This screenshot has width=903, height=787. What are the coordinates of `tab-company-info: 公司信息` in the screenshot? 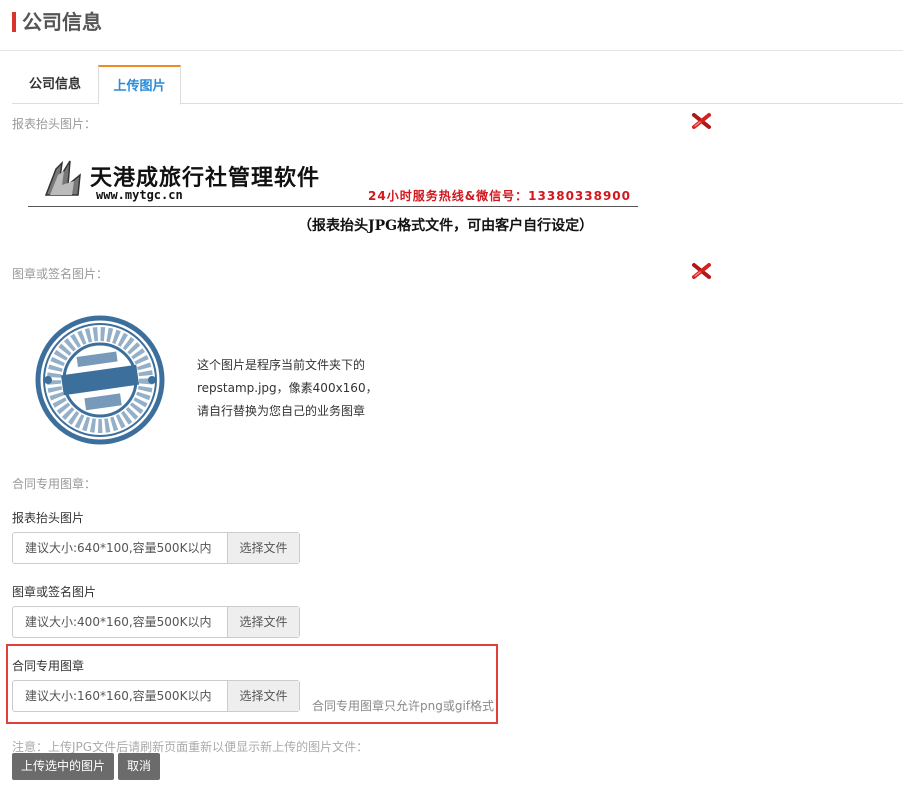 It's located at (55, 84).